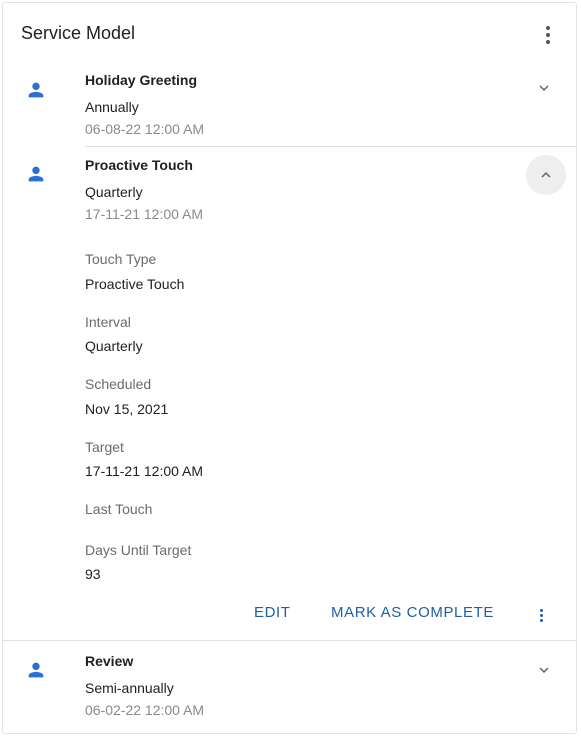 The width and height of the screenshot is (581, 738). Describe the element at coordinates (119, 509) in the screenshot. I see `detail-label-last-touch: Last Touch` at that location.